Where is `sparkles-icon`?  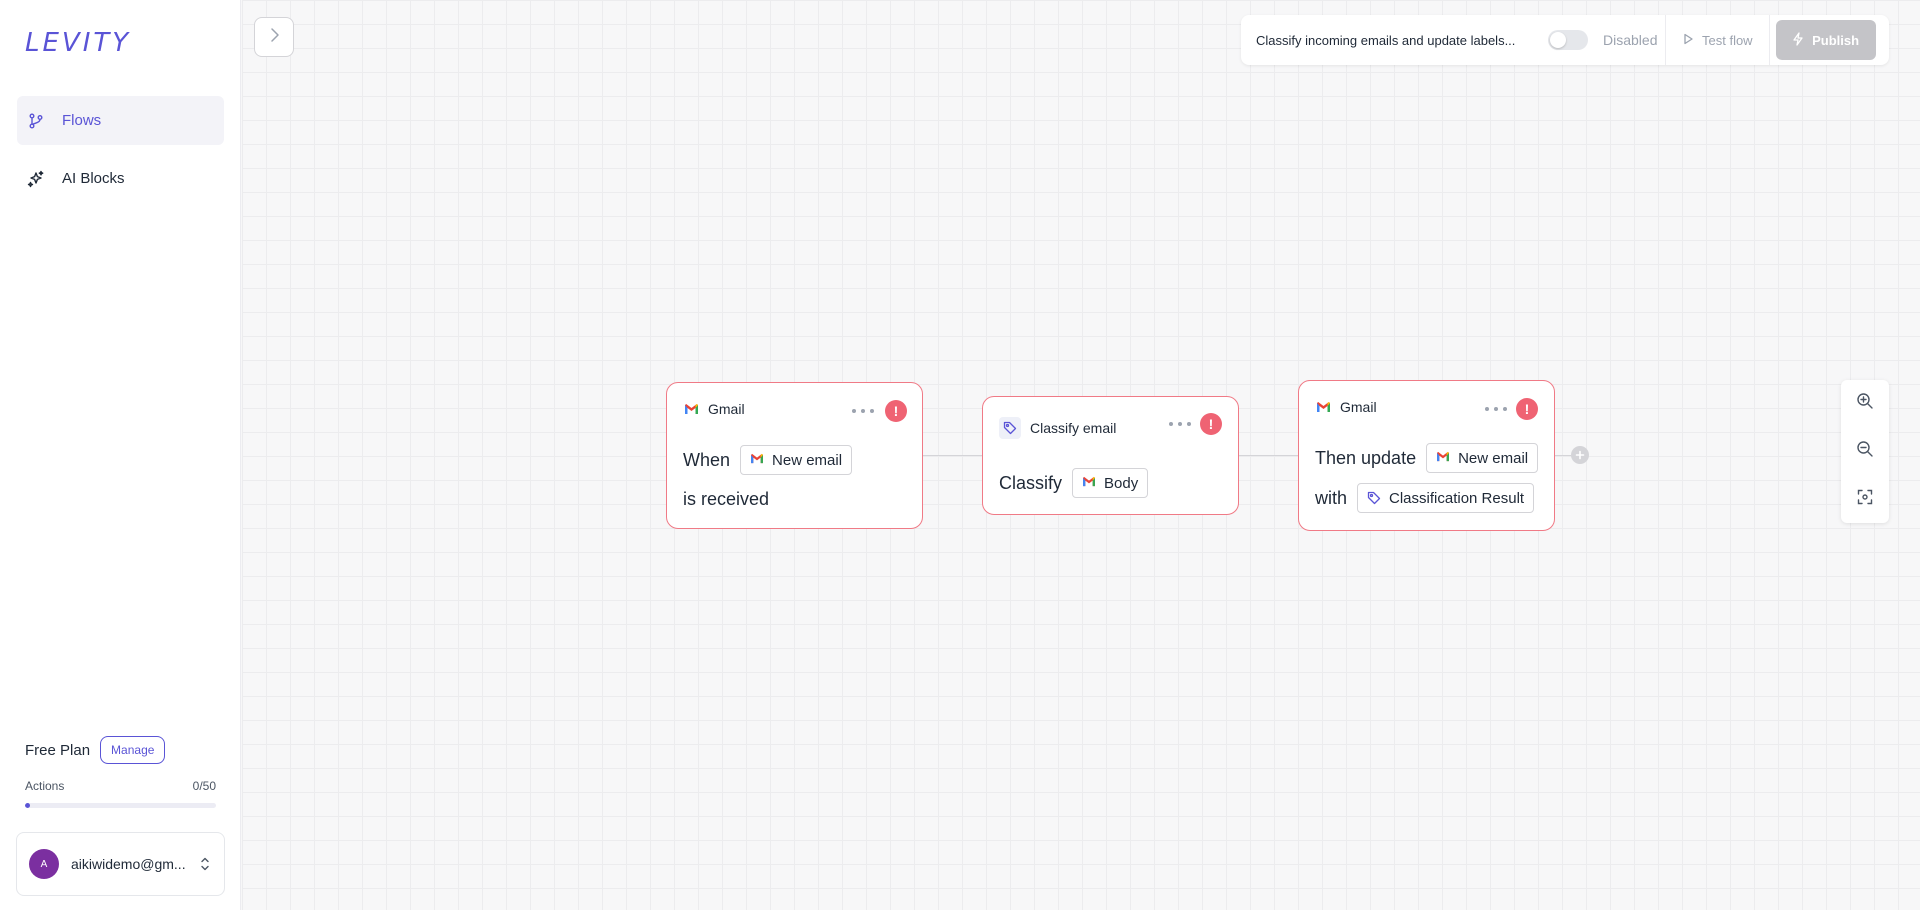 sparkles-icon is located at coordinates (36, 179).